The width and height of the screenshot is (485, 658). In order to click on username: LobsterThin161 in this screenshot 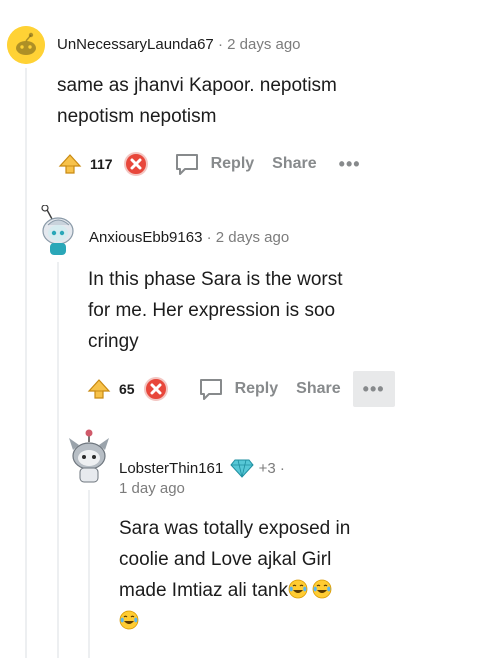, I will do `click(171, 468)`.